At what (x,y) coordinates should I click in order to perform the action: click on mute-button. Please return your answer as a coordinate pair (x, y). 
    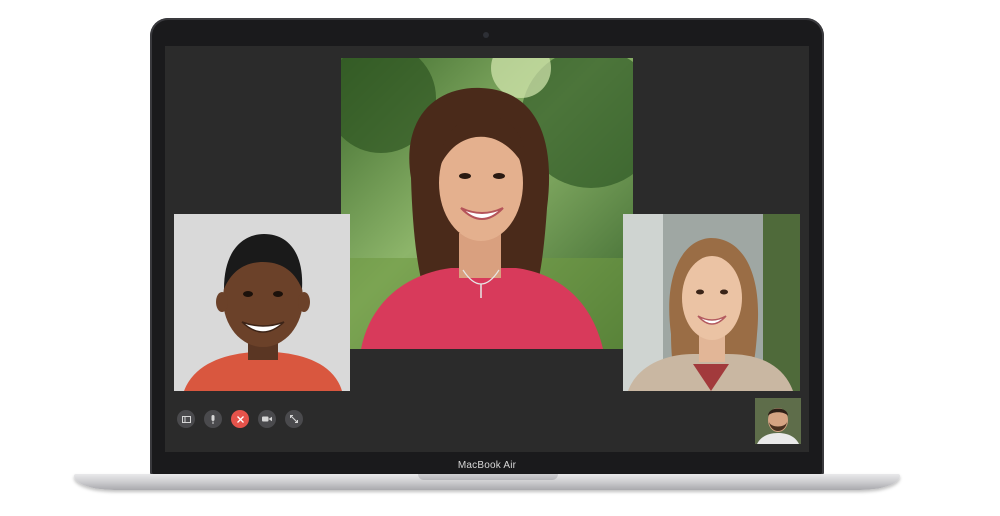
    Looking at the image, I should click on (213, 419).